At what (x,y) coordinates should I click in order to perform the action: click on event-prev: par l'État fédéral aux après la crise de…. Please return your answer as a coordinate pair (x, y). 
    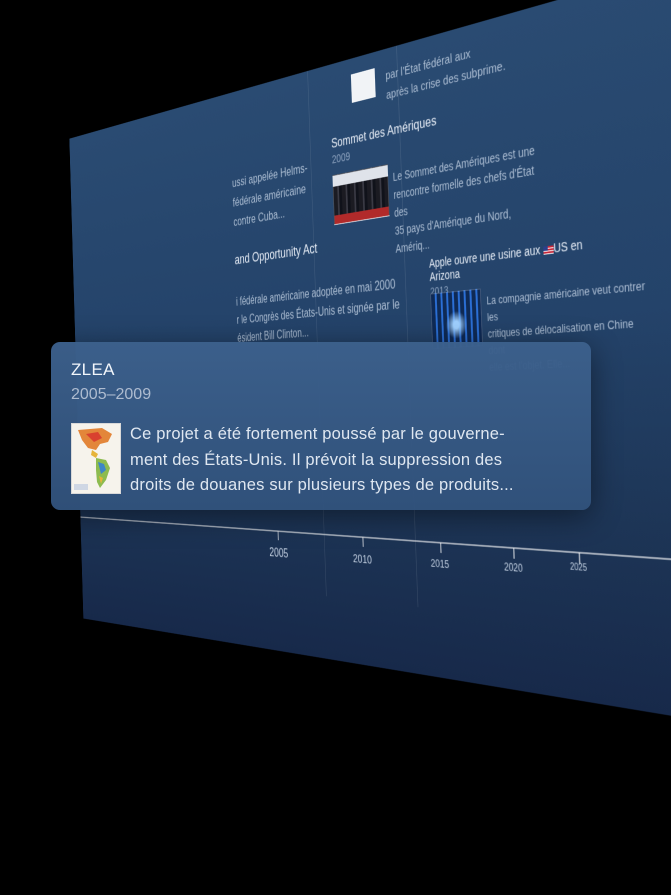
    Looking at the image, I should click on (445, 70).